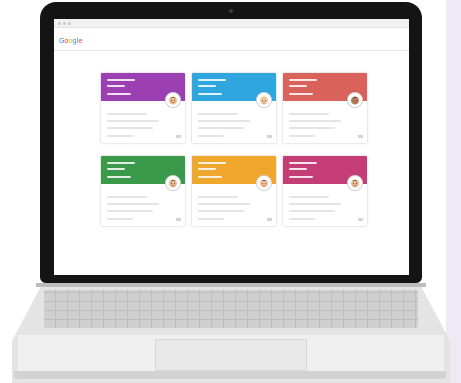 The height and width of the screenshot is (383, 461). What do you see at coordinates (71, 41) in the screenshot?
I see `google-logo: Google` at bounding box center [71, 41].